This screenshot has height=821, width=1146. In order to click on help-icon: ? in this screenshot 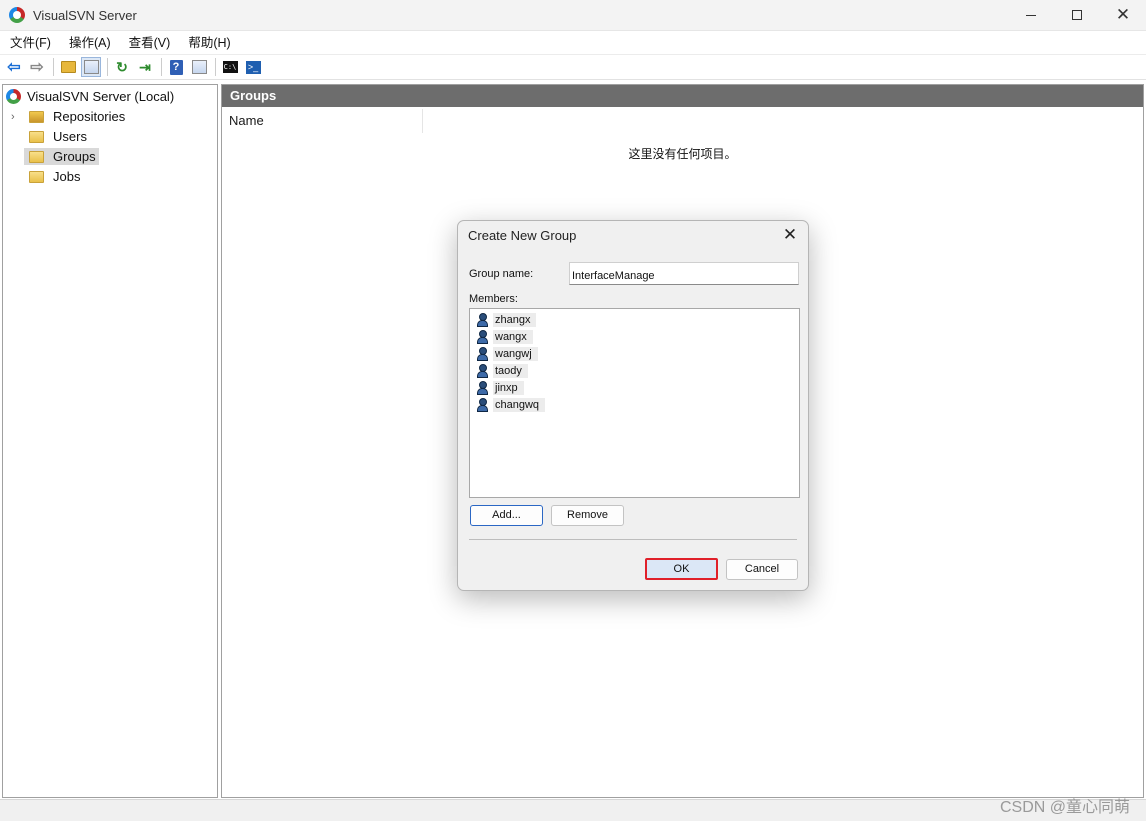, I will do `click(176, 67)`.